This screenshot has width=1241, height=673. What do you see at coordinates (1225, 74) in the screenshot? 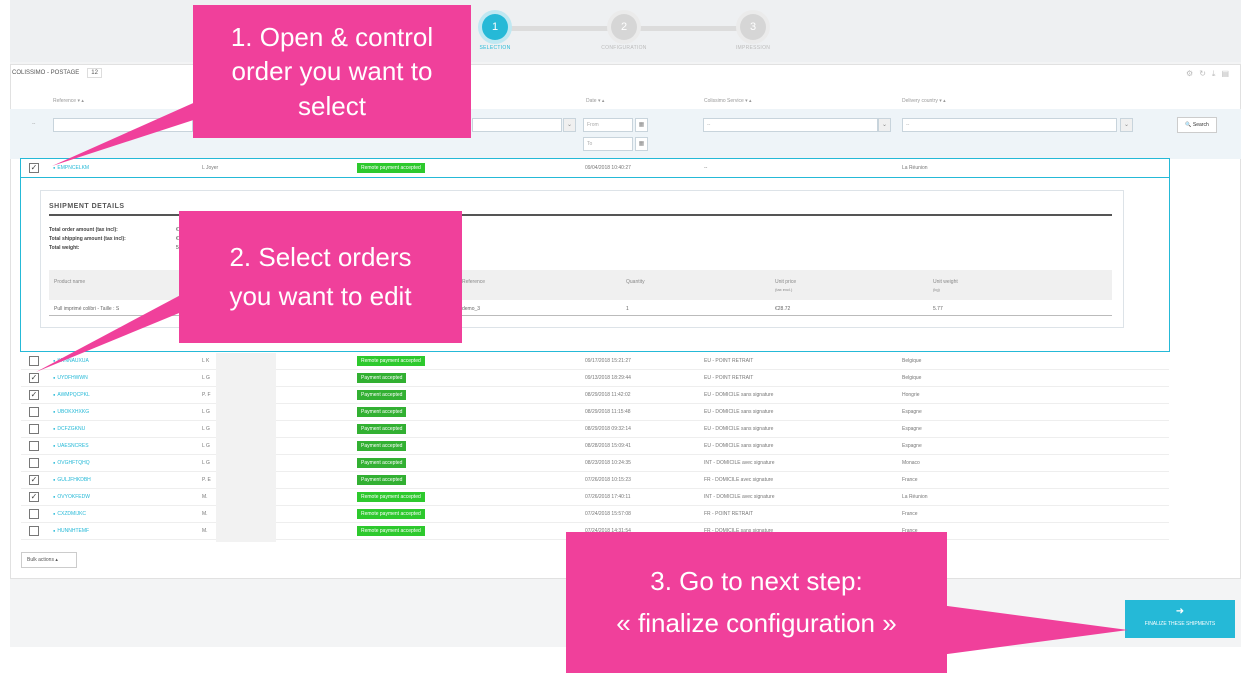
I see `database-icon: ▤` at bounding box center [1225, 74].